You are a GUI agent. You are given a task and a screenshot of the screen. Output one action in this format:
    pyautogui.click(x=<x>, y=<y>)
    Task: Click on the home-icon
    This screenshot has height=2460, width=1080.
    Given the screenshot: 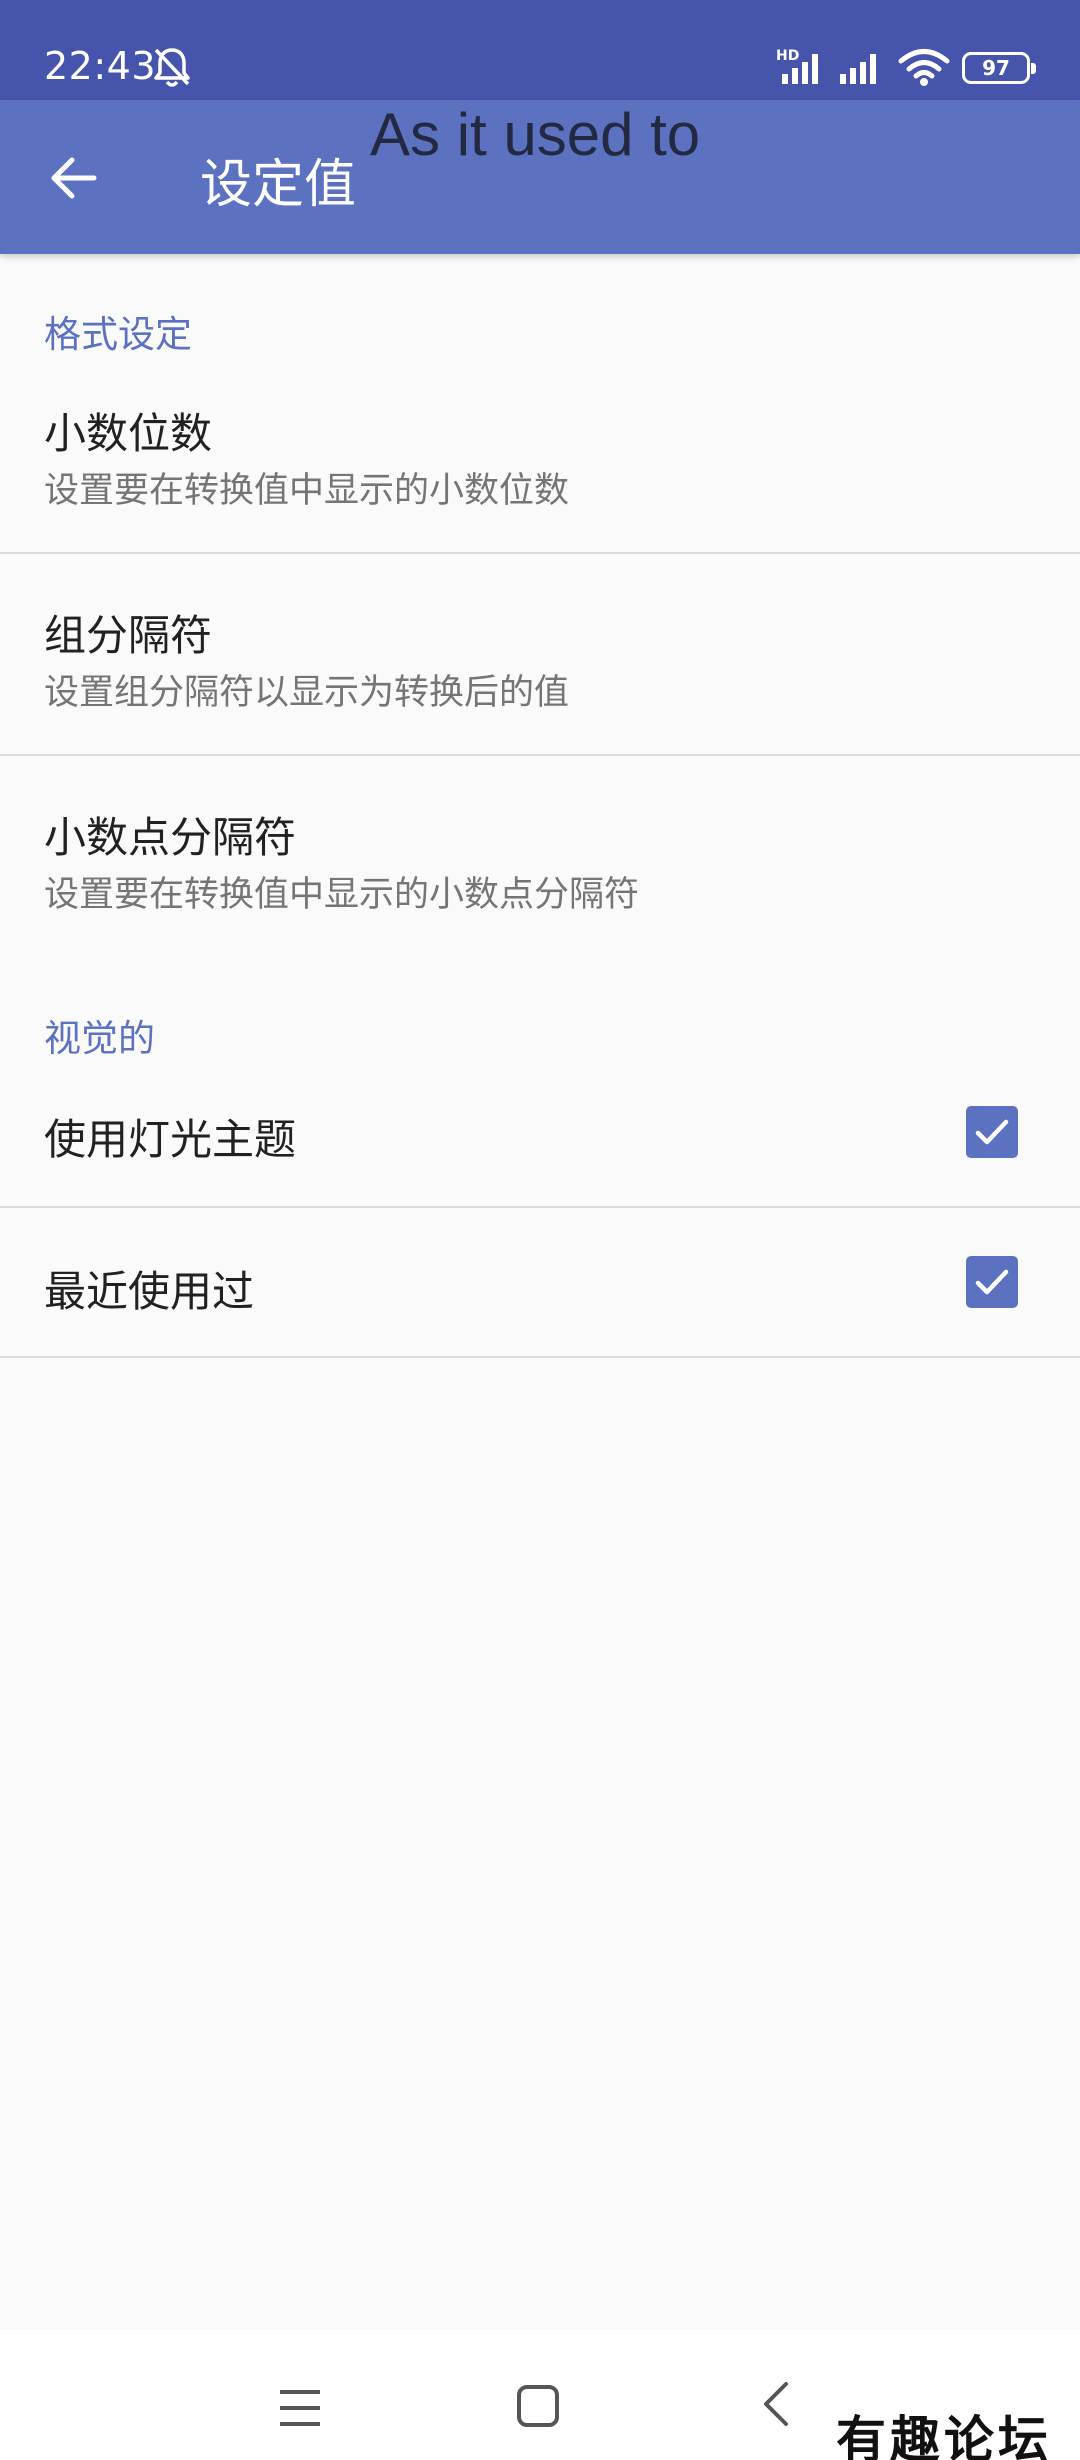 What is the action you would take?
    pyautogui.click(x=538, y=2406)
    